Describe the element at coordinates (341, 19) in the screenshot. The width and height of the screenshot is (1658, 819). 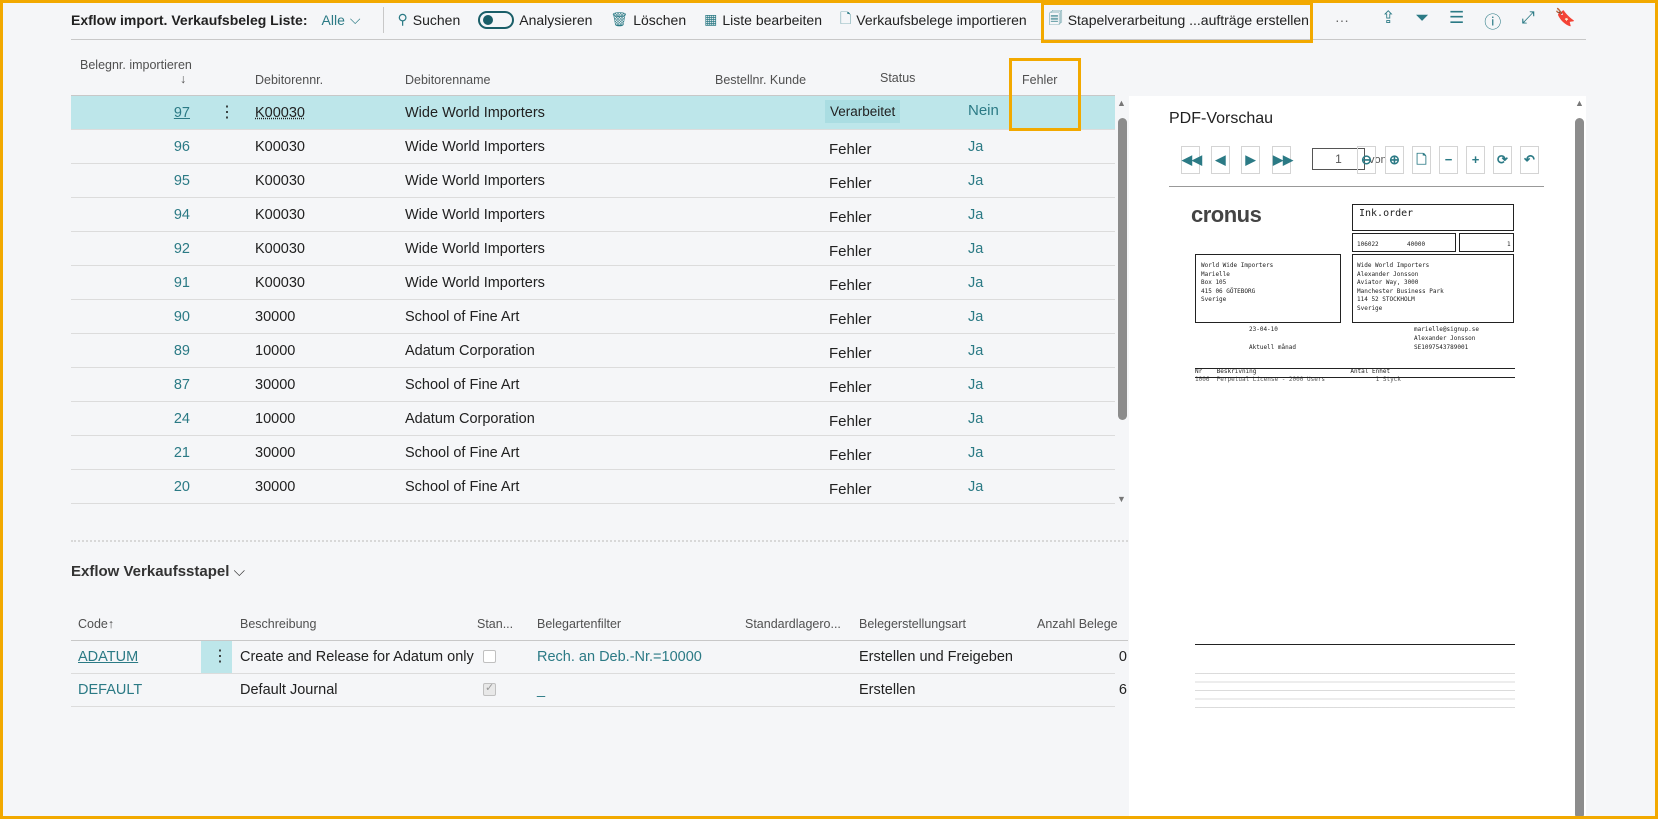
I see `view-filter-dropdown: Alle ⌵` at that location.